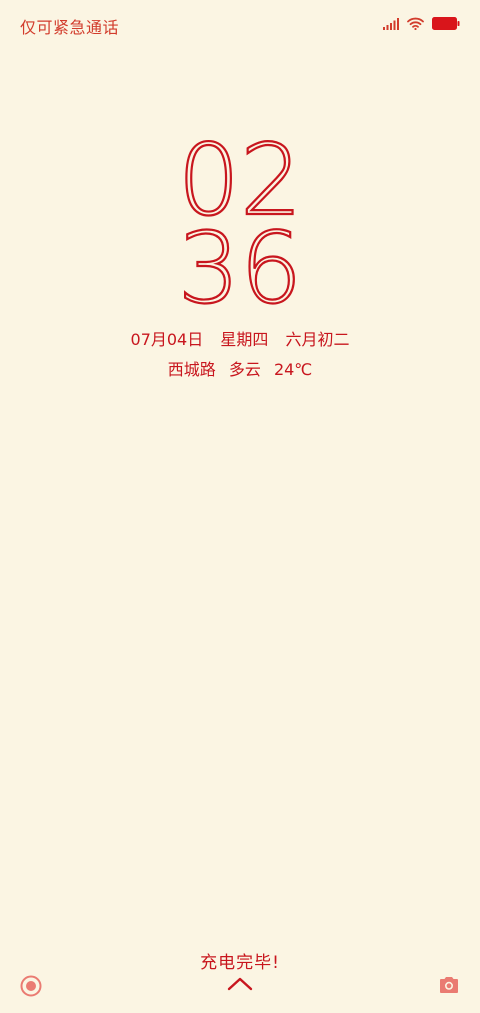  I want to click on clock-hour-text: 02, so click(240, 181).